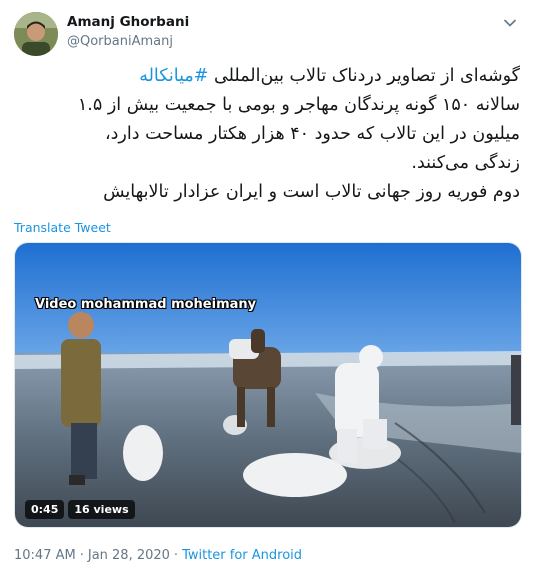 The image size is (534, 580). Describe the element at coordinates (62, 227) in the screenshot. I see `translate-tweet-link: Translate Tweet` at that location.